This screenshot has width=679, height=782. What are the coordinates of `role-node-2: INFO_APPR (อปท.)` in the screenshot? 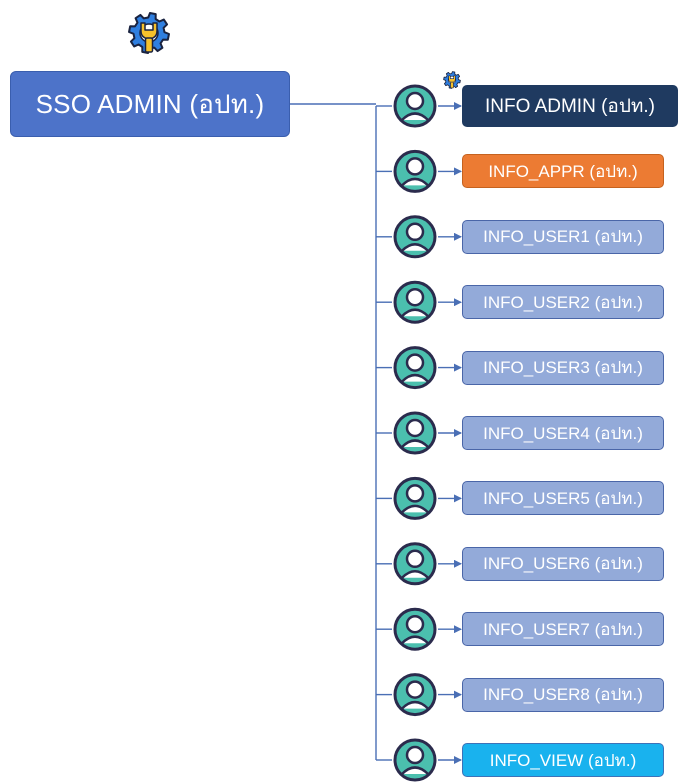 It's located at (563, 171).